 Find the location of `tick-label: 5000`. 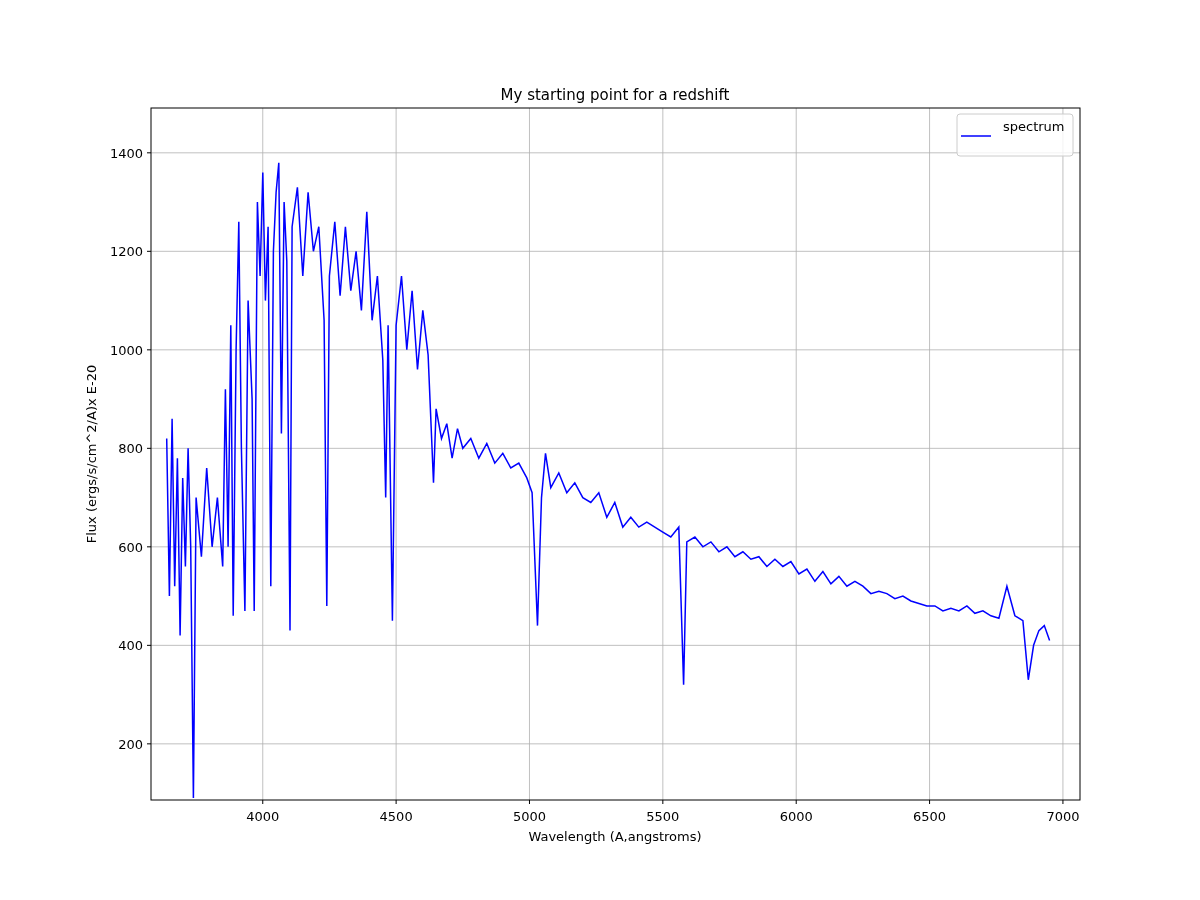

tick-label: 5000 is located at coordinates (529, 816).